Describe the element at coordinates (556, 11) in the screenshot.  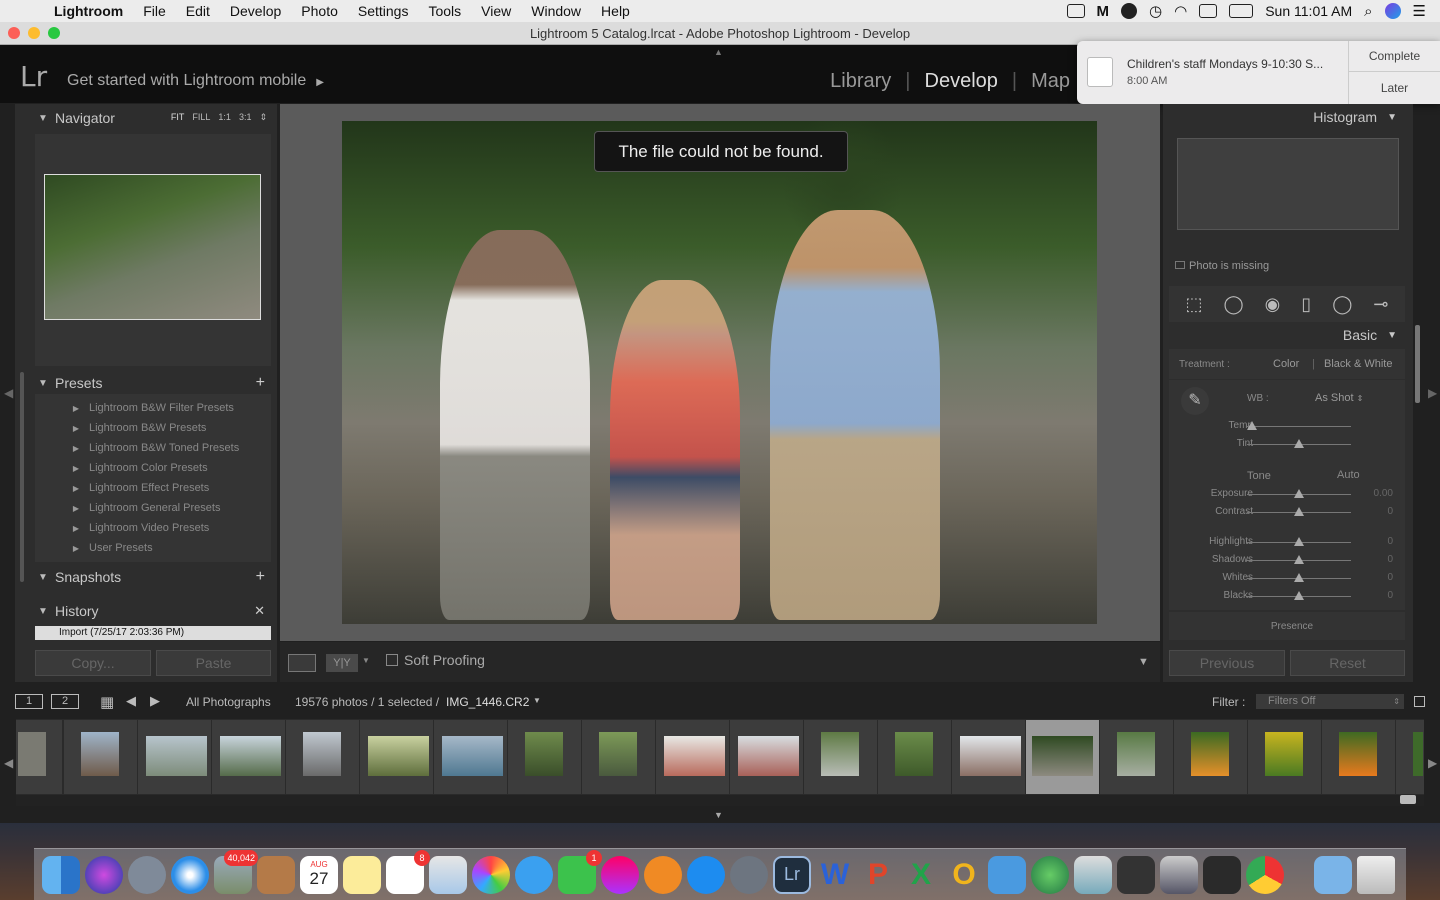
I see `menu-window: Window` at that location.